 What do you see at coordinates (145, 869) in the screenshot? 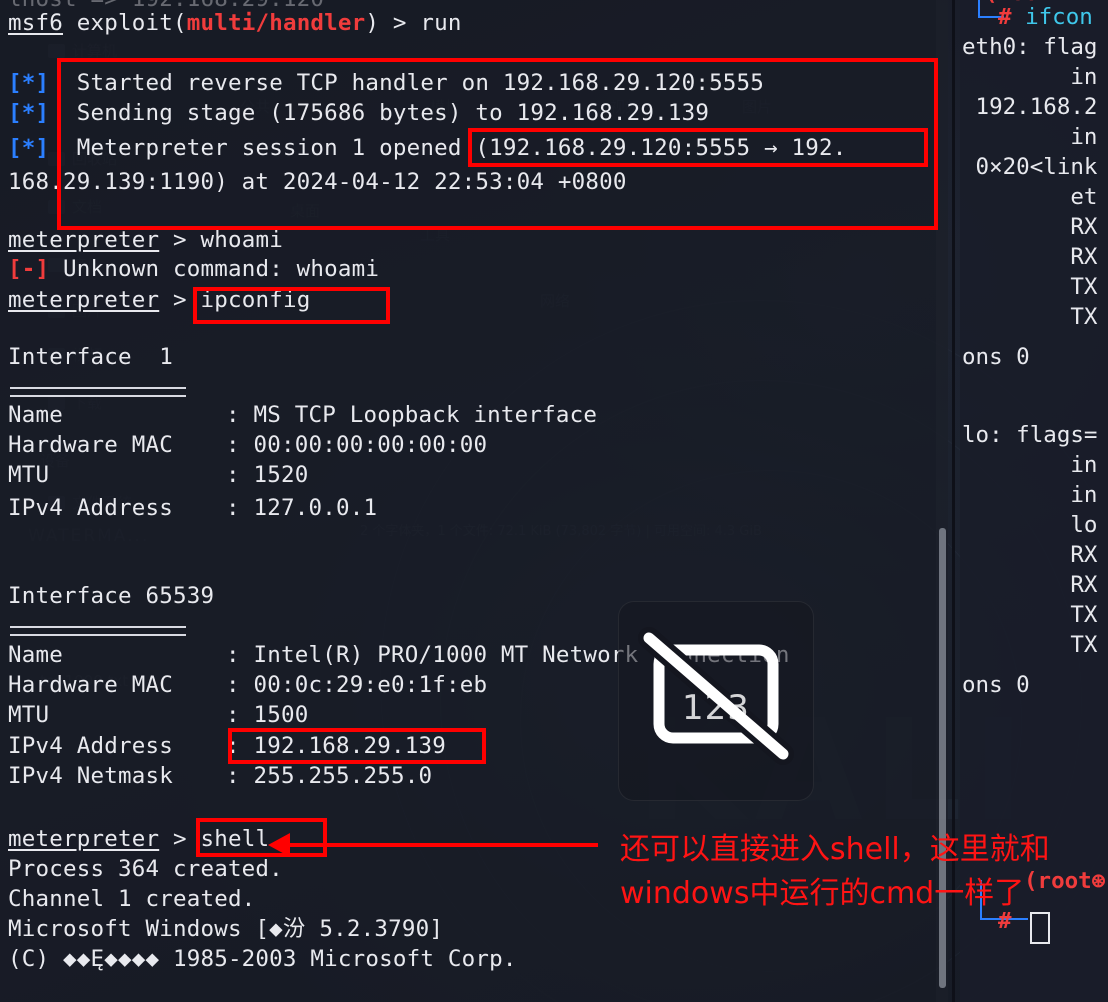
I see `output-line-process-created: Process 364 created.` at bounding box center [145, 869].